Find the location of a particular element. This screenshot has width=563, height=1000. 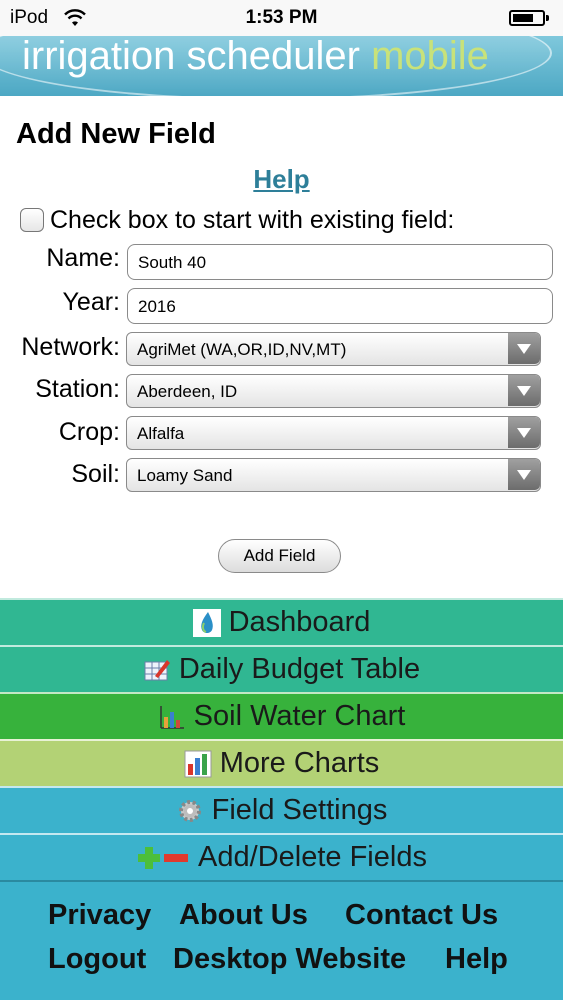

nav-more-charts: More Charts is located at coordinates (281, 762).